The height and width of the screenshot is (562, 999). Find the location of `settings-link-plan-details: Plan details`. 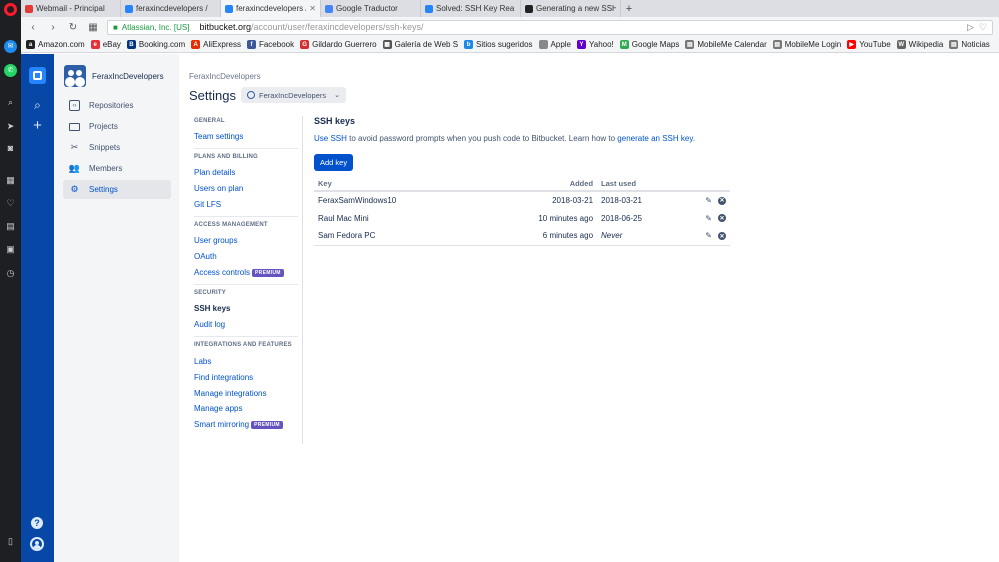

settings-link-plan-details: Plan details is located at coordinates (214, 172).